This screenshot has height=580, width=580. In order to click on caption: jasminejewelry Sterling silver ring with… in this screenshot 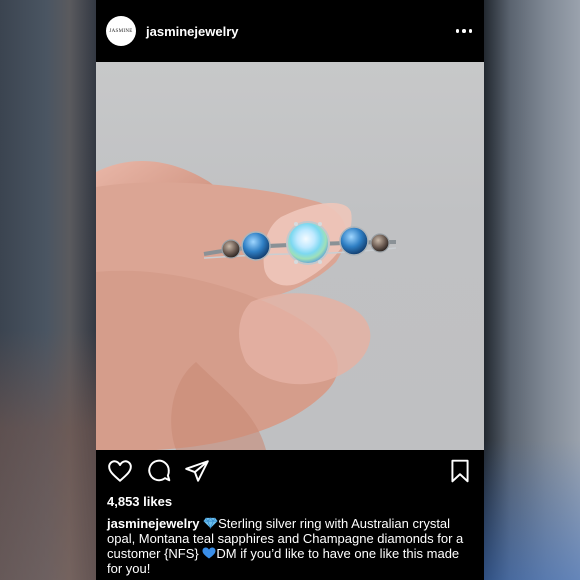, I will do `click(292, 546)`.